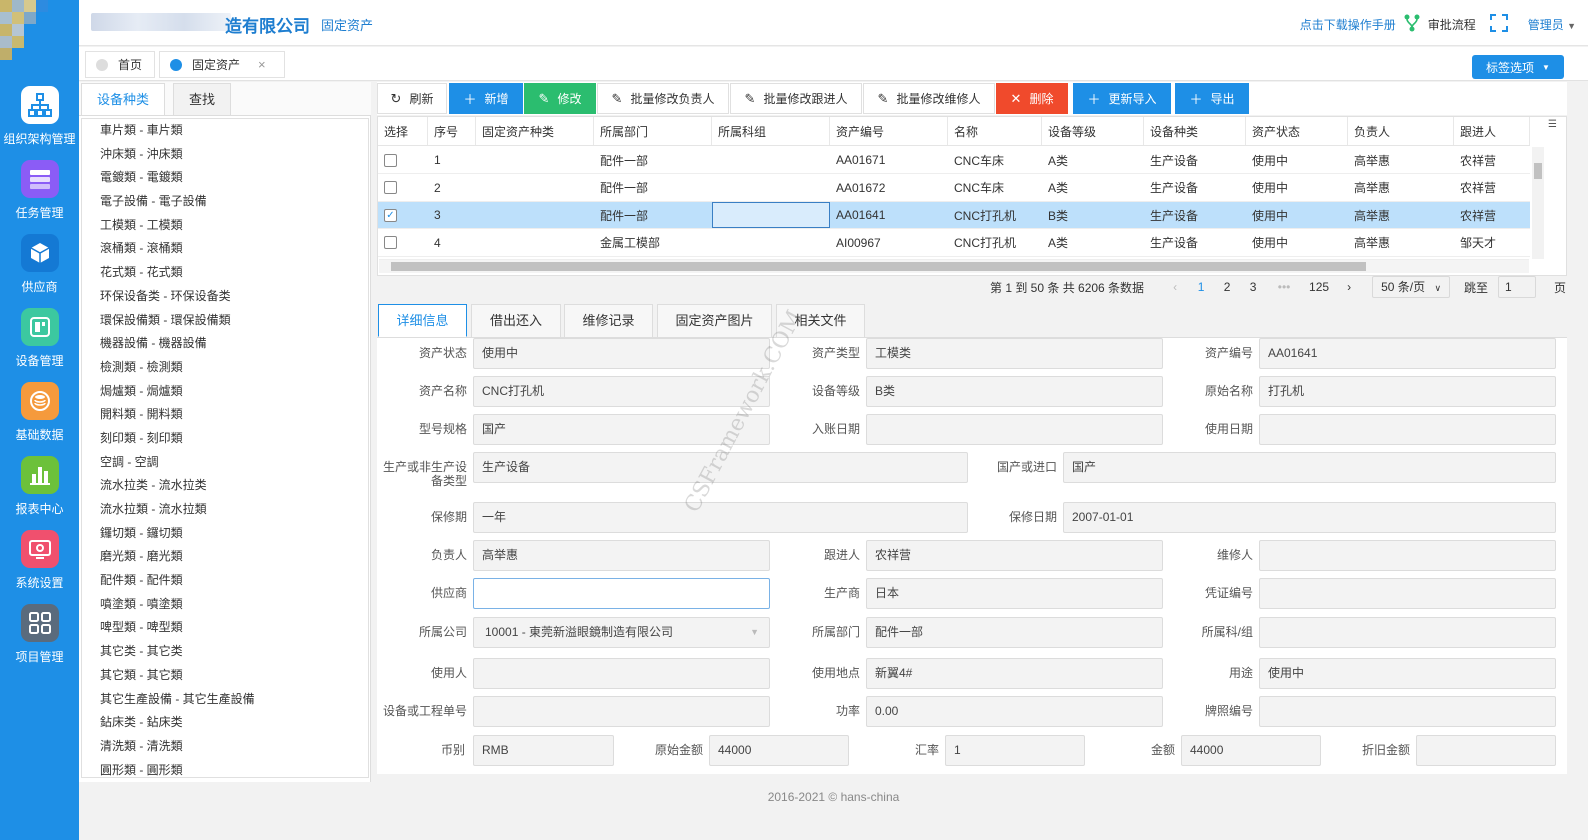  Describe the element at coordinates (1412, 24) in the screenshot. I see `approval-flow-icon` at that location.